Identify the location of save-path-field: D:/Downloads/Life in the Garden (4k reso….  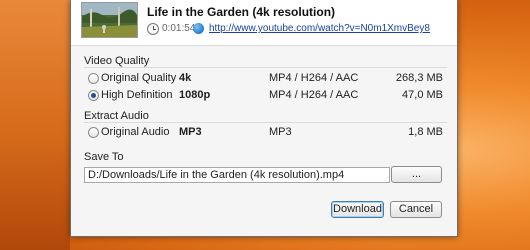
(237, 175).